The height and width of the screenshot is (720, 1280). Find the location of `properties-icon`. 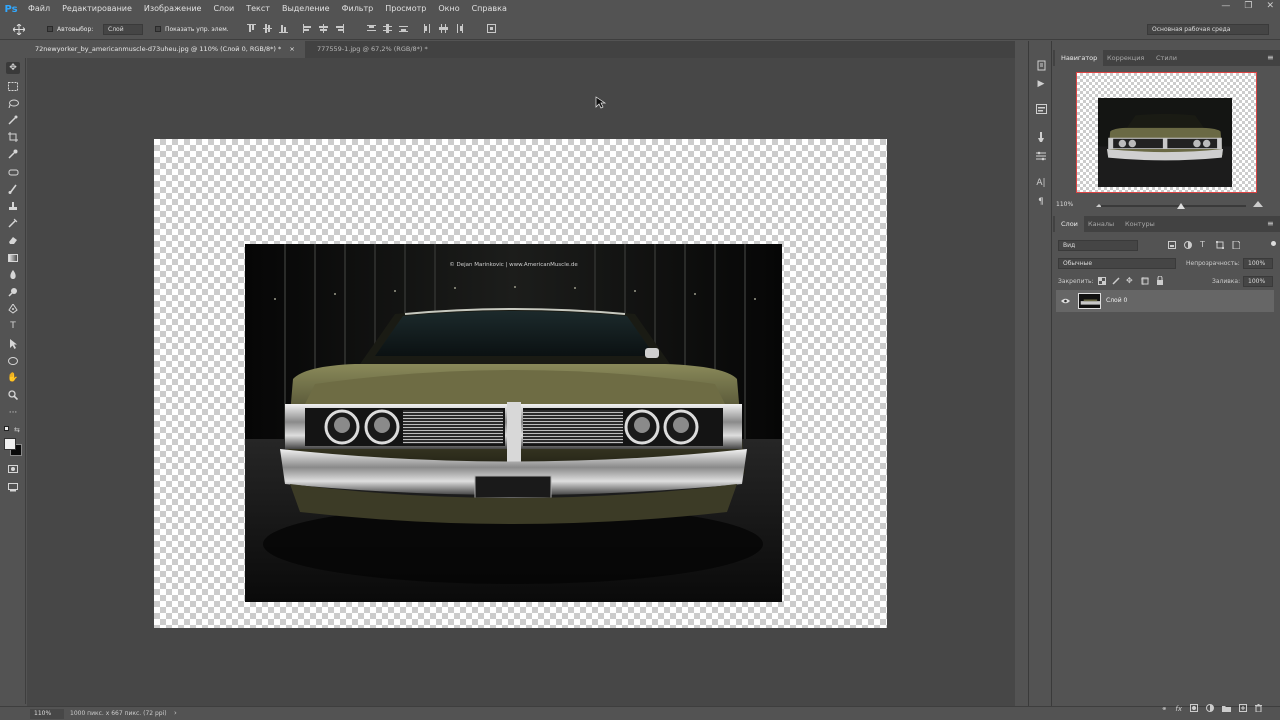

properties-icon is located at coordinates (1041, 109).